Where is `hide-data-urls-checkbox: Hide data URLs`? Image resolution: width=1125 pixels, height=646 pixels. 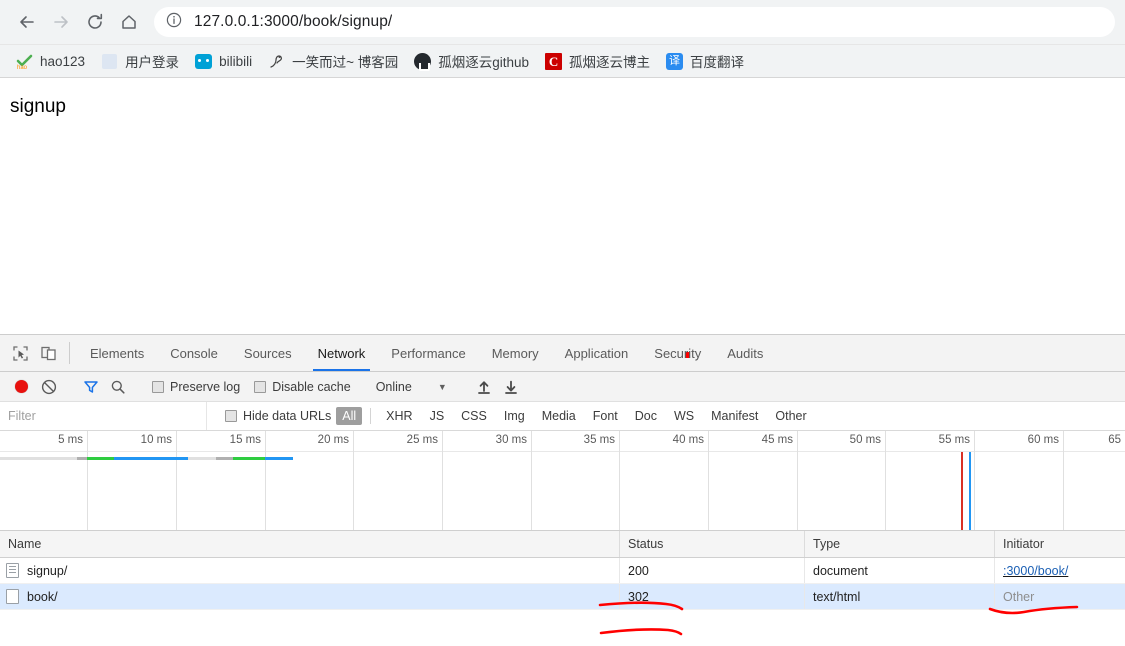
hide-data-urls-checkbox: Hide data URLs is located at coordinates (278, 416).